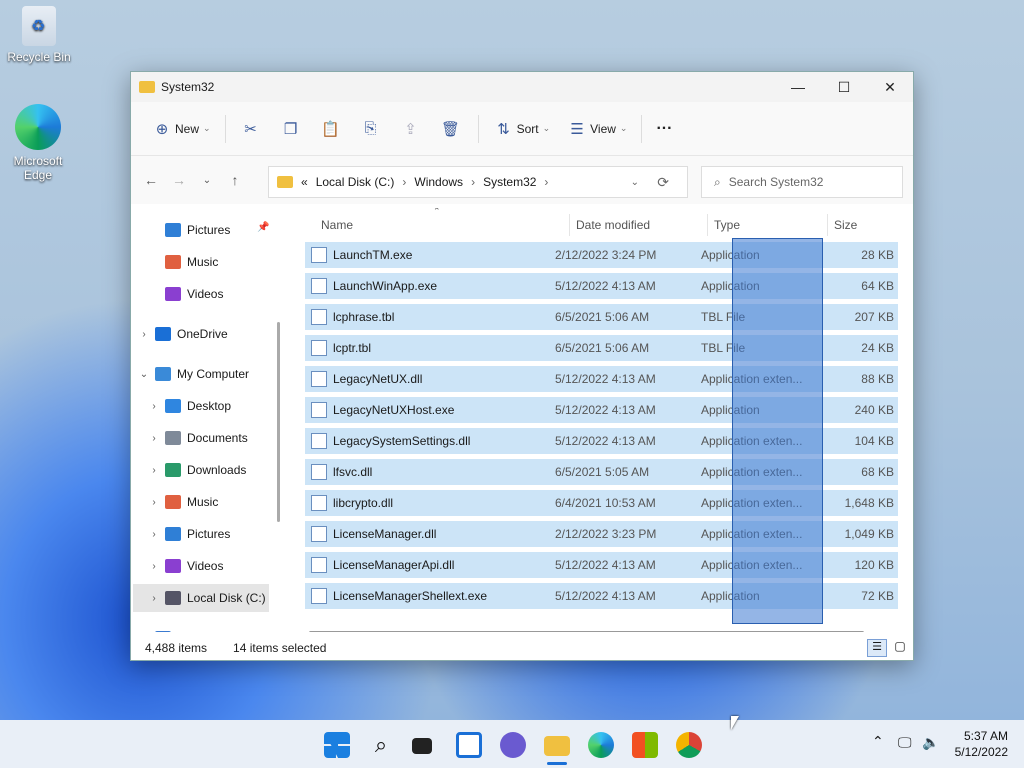  Describe the element at coordinates (689, 745) in the screenshot. I see `chrome-icon` at that location.